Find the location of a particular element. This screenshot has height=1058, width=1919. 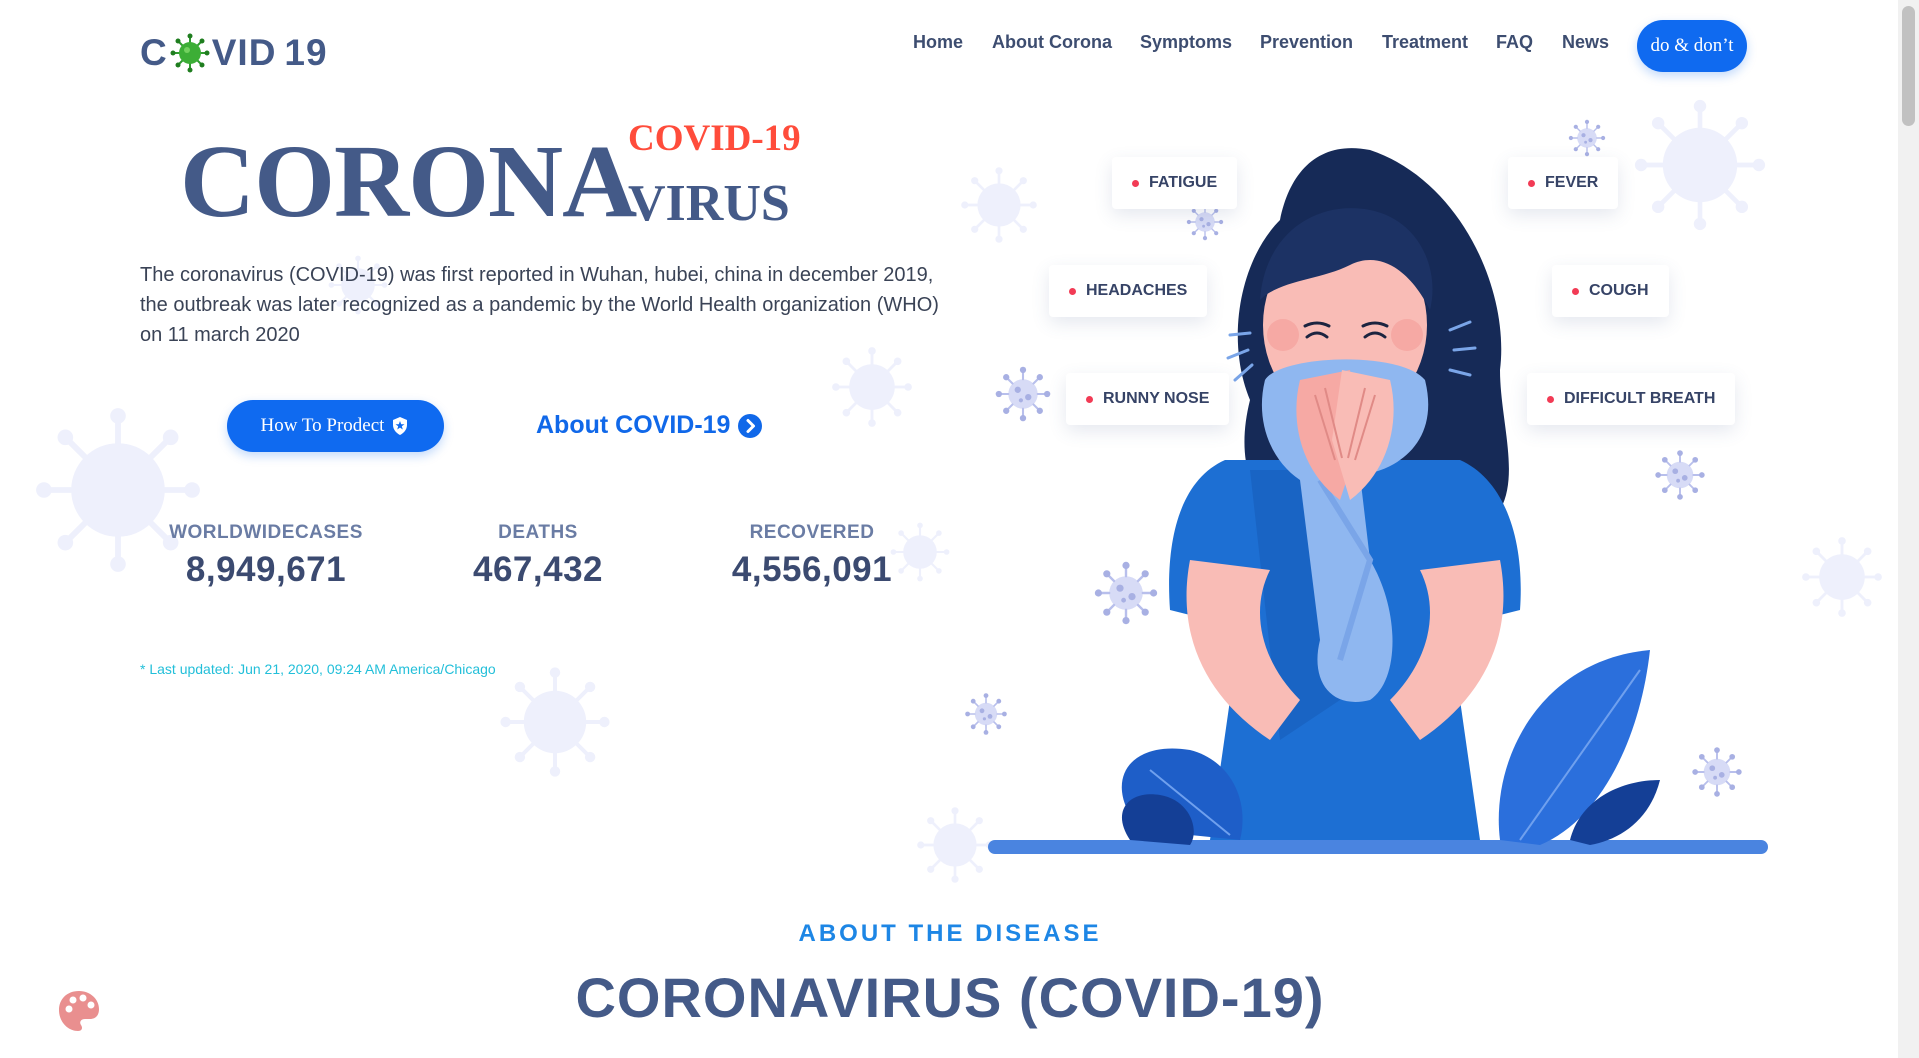

chevron-right-circle-icon is located at coordinates (750, 425).